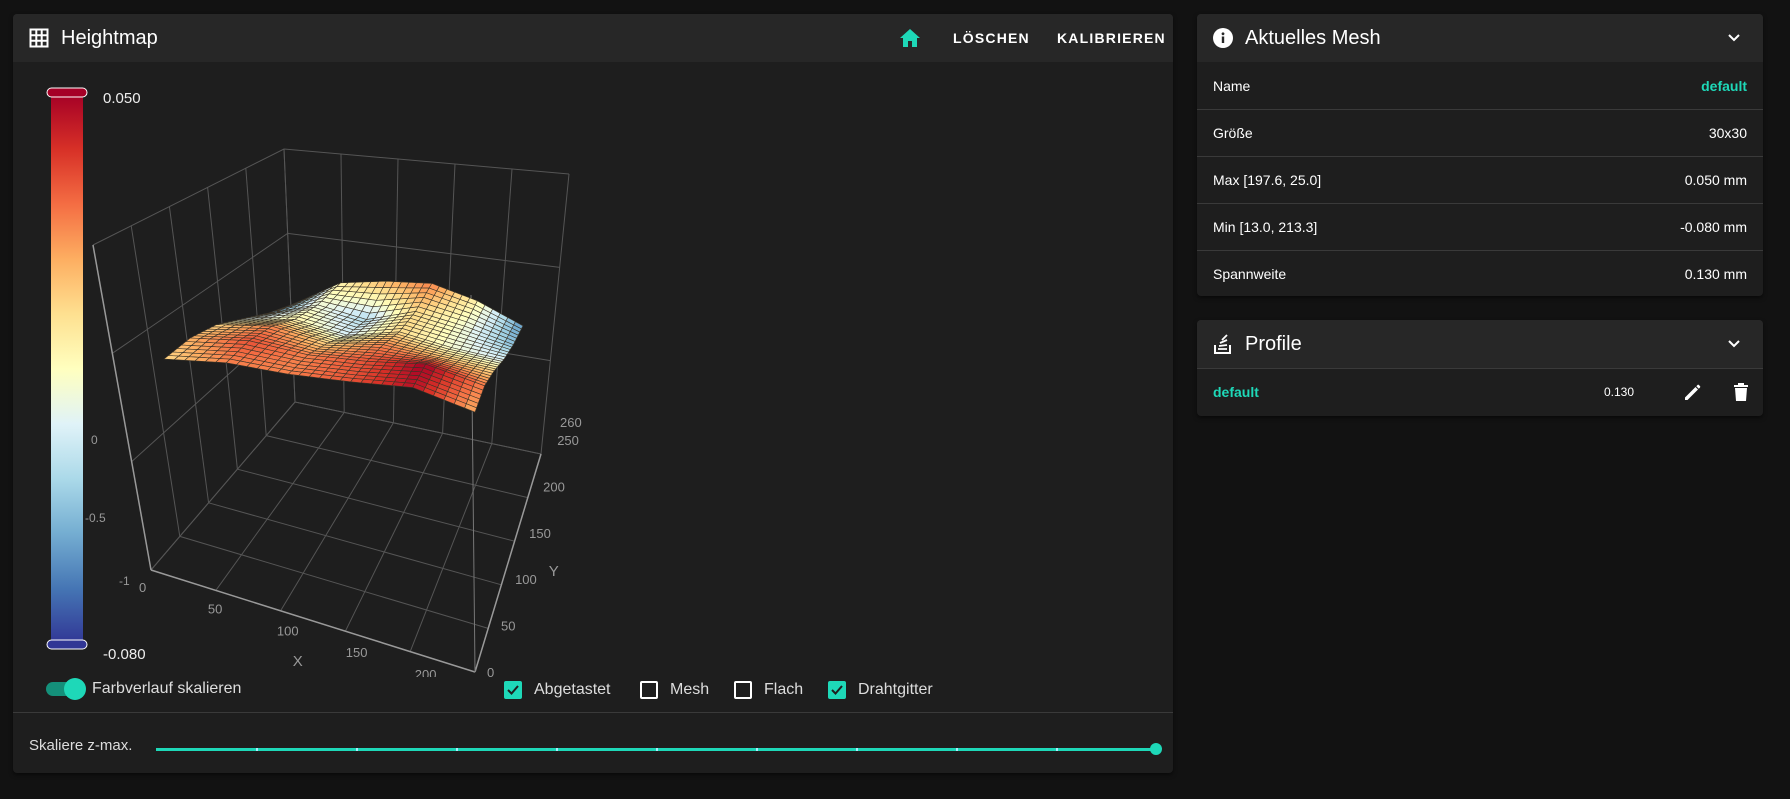 The image size is (1790, 799). I want to click on z-max-slider-row: Skaliere z-max., so click(80, 745).